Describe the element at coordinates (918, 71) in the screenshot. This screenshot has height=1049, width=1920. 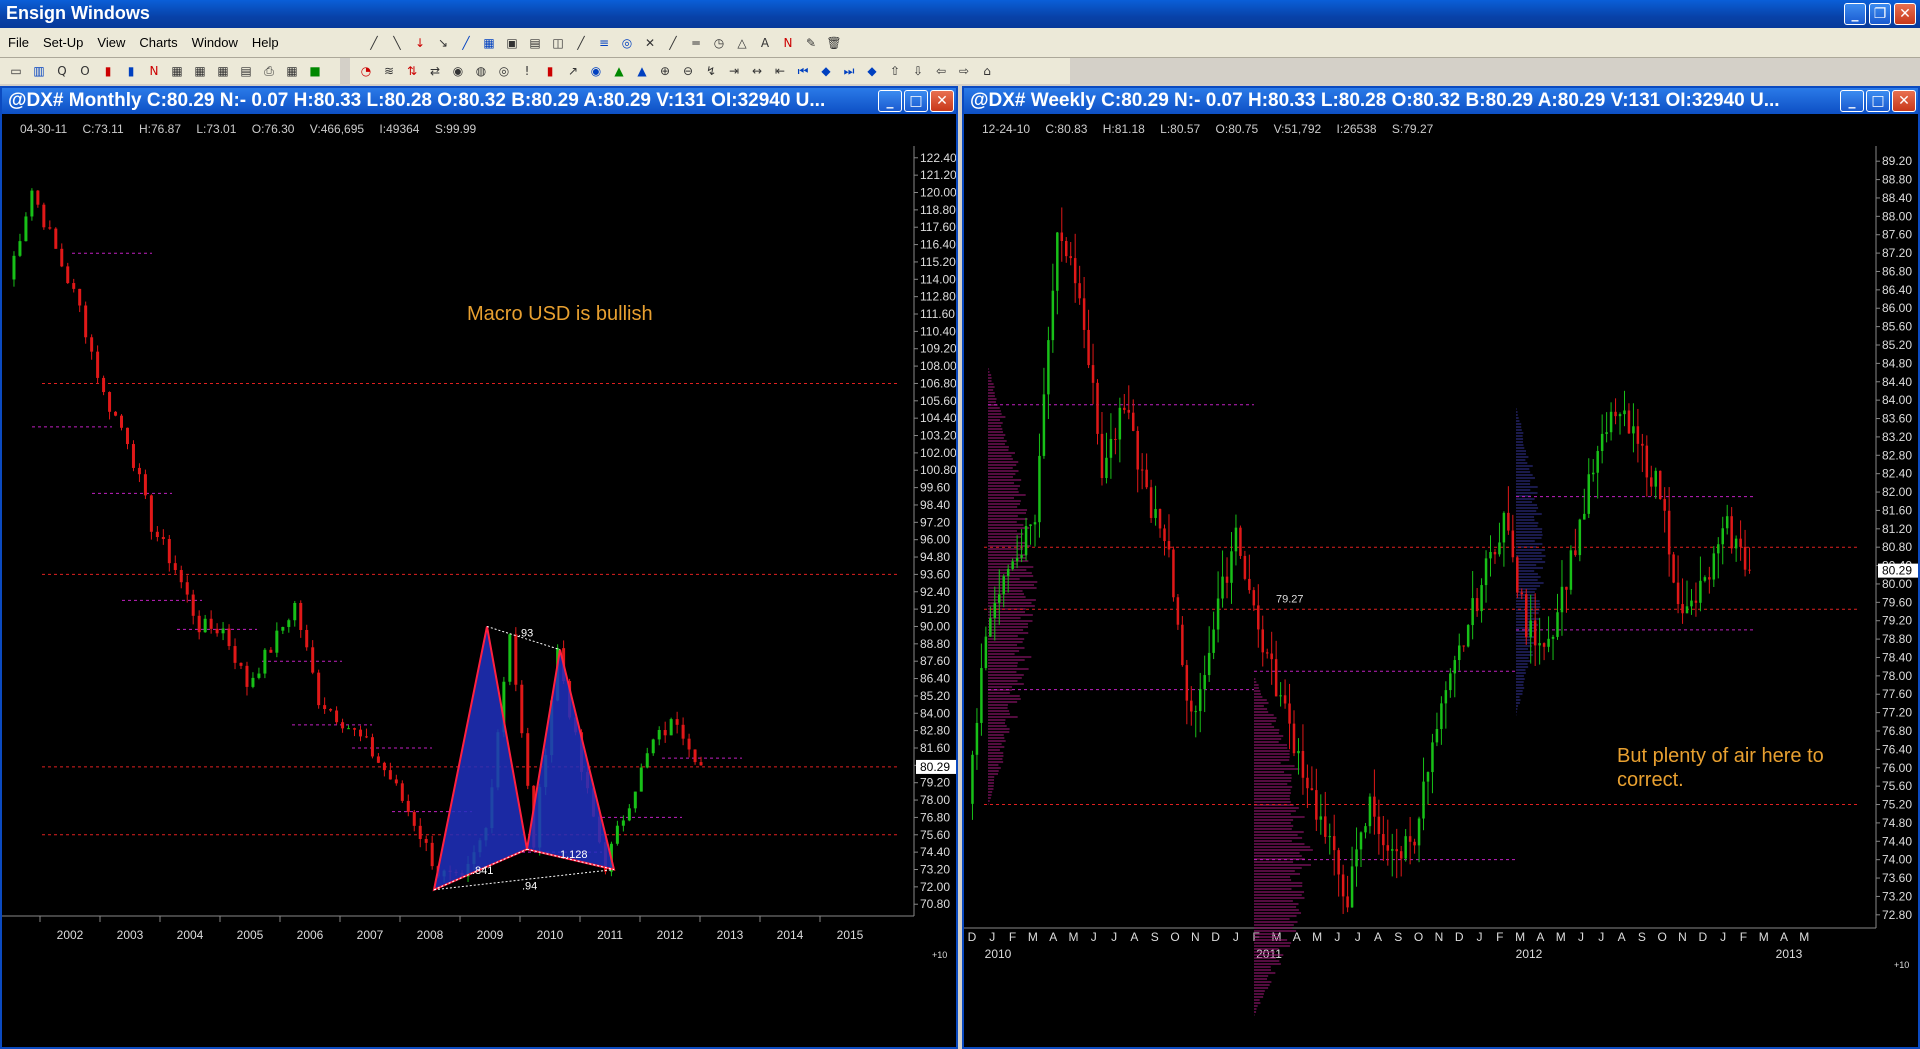
I see `study-tool-24-icon: ⇩` at that location.